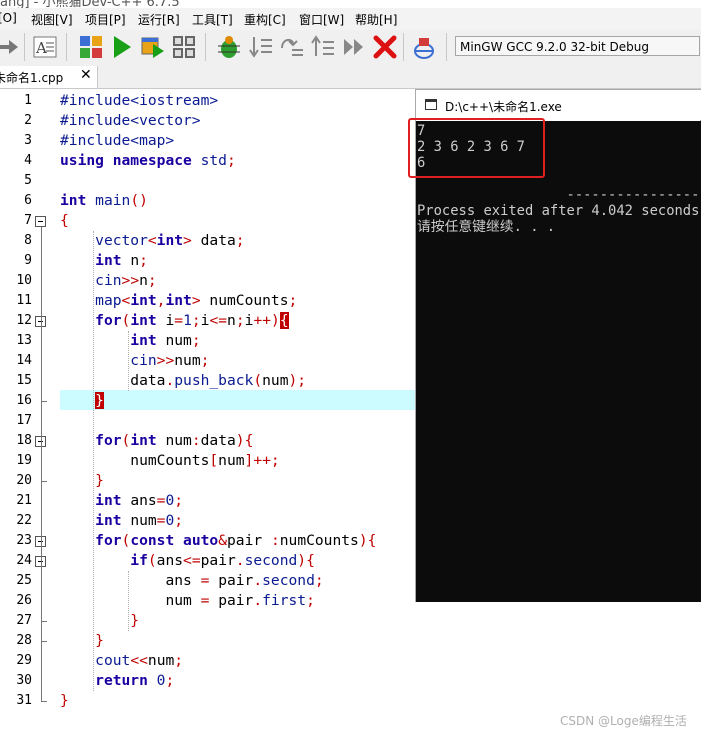  I want to click on menu-item-window: 窗口[W], so click(321, 19).